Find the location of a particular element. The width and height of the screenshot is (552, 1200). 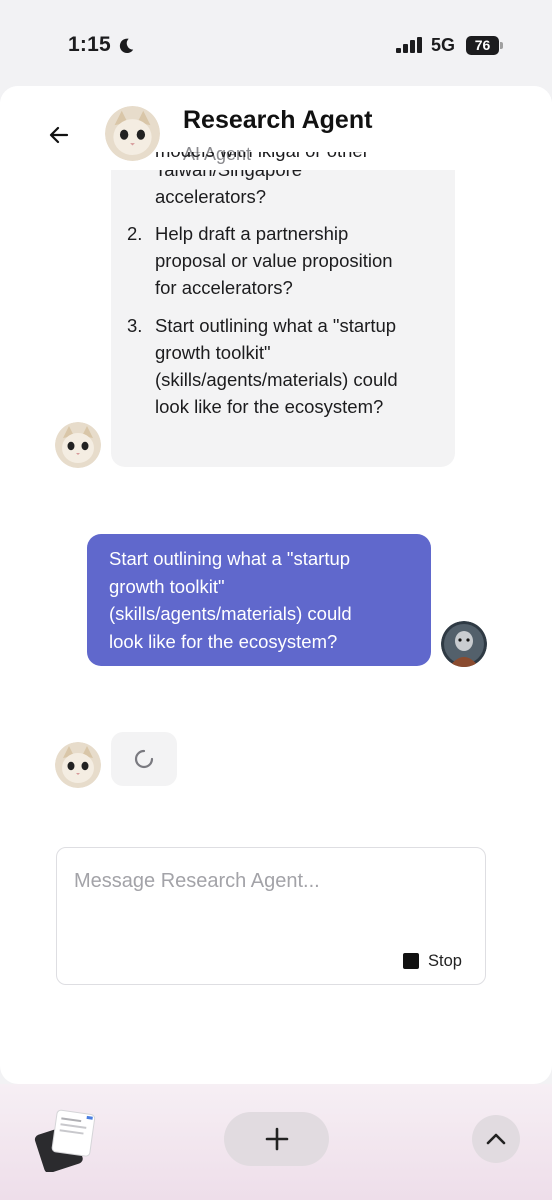

clipped-text-line: models with ikigai or other is located at coordinates (262, 159).